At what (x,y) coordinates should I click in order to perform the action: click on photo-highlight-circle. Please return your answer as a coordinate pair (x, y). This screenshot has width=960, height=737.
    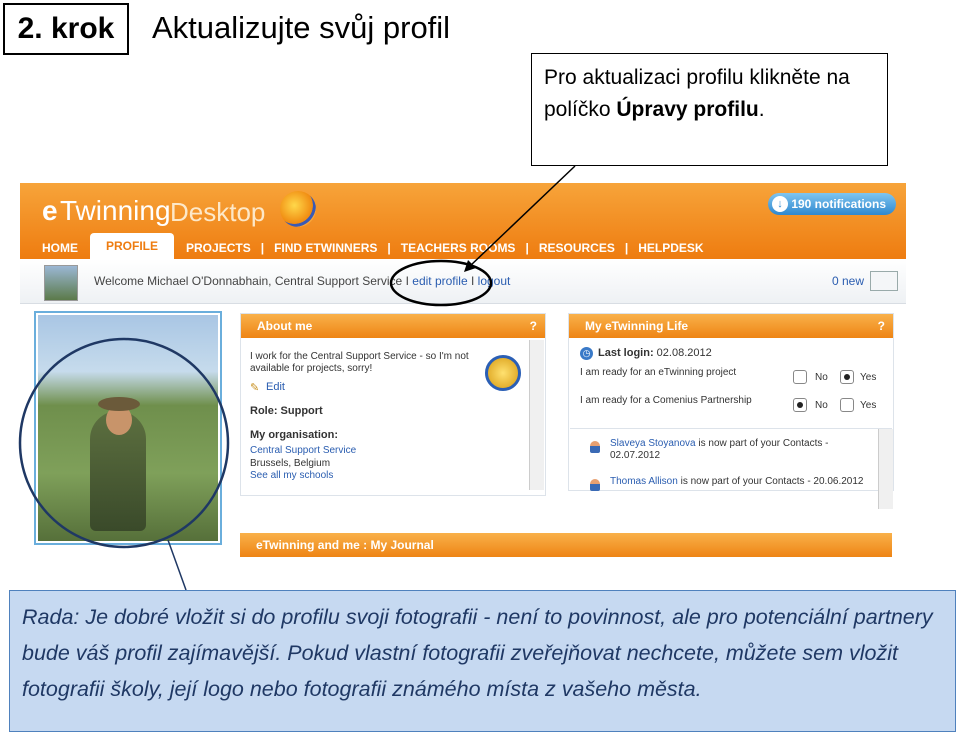
    Looking at the image, I should click on (124, 443).